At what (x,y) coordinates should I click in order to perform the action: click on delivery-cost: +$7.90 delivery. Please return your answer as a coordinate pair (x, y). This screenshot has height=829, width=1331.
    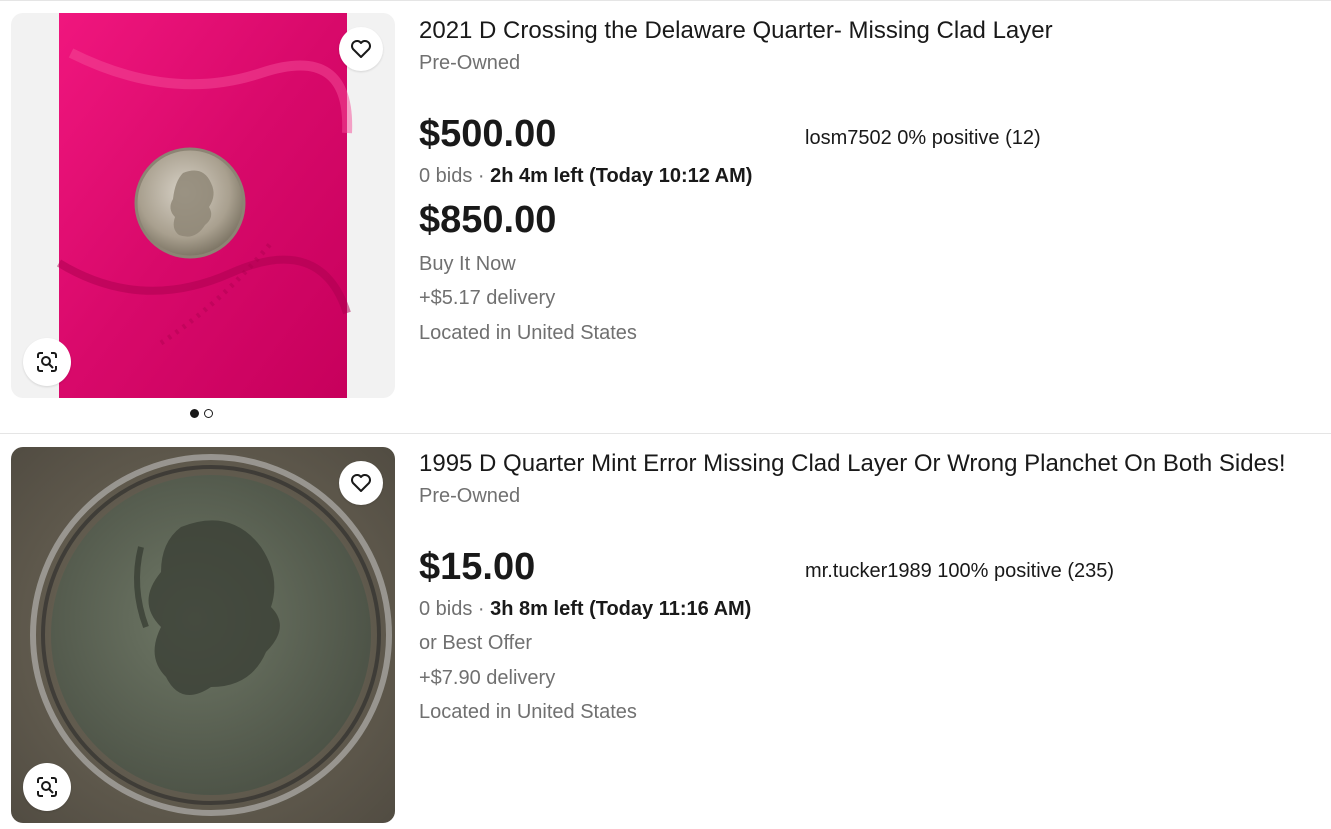
    Looking at the image, I should click on (487, 678).